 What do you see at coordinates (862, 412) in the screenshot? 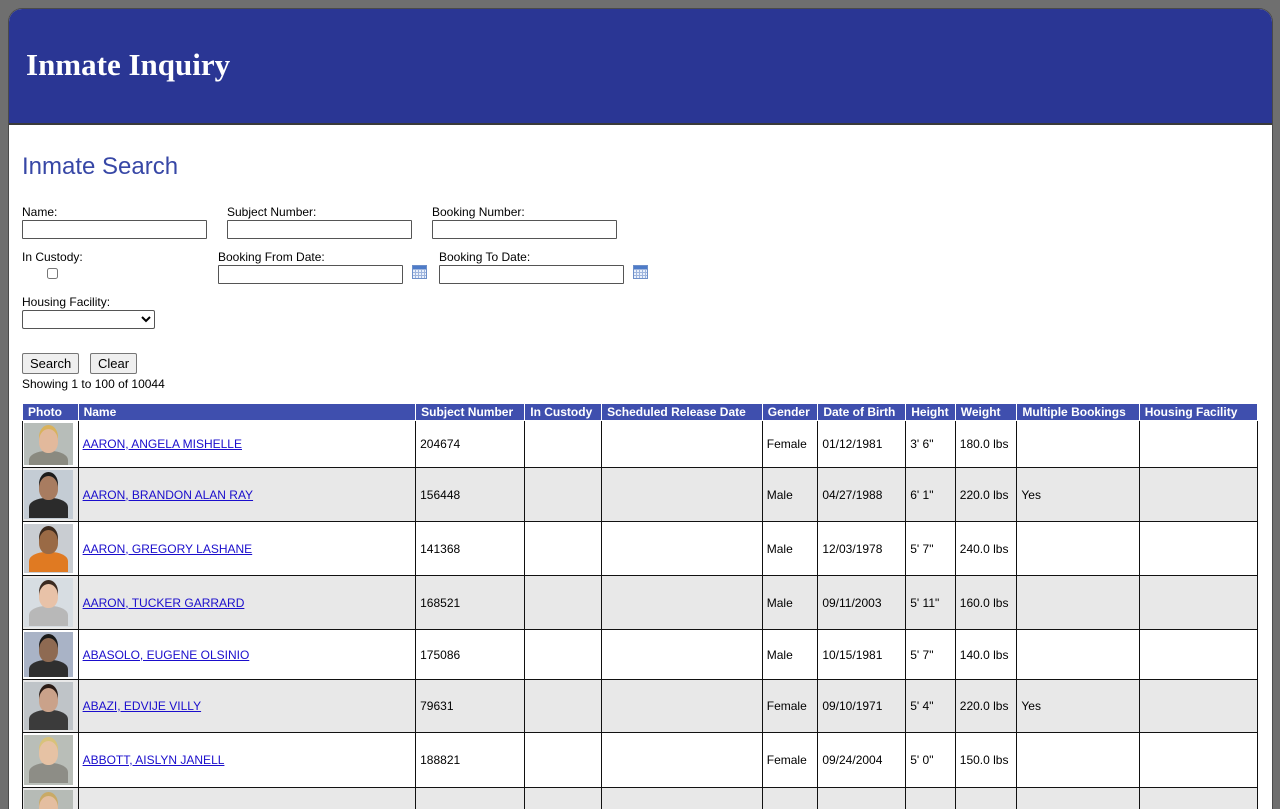
I see `column-header-dob: Date of Birth` at bounding box center [862, 412].